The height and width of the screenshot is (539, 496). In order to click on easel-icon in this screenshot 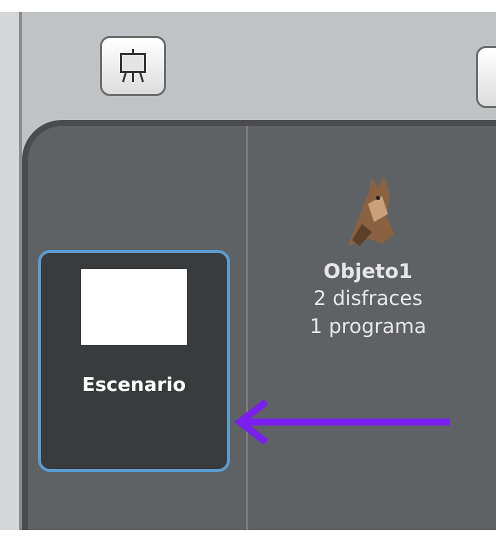, I will do `click(133, 66)`.